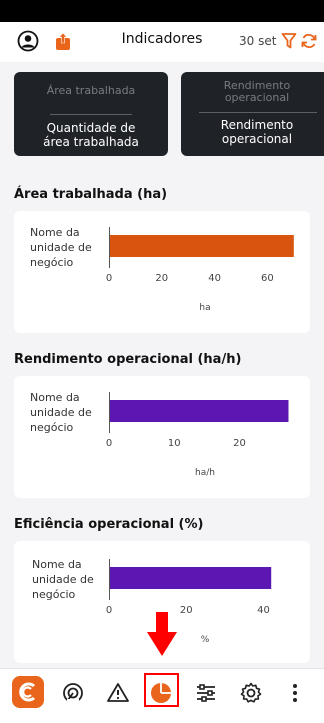 This screenshot has height=723, width=324. Describe the element at coordinates (118, 693) in the screenshot. I see `warning-icon` at that location.